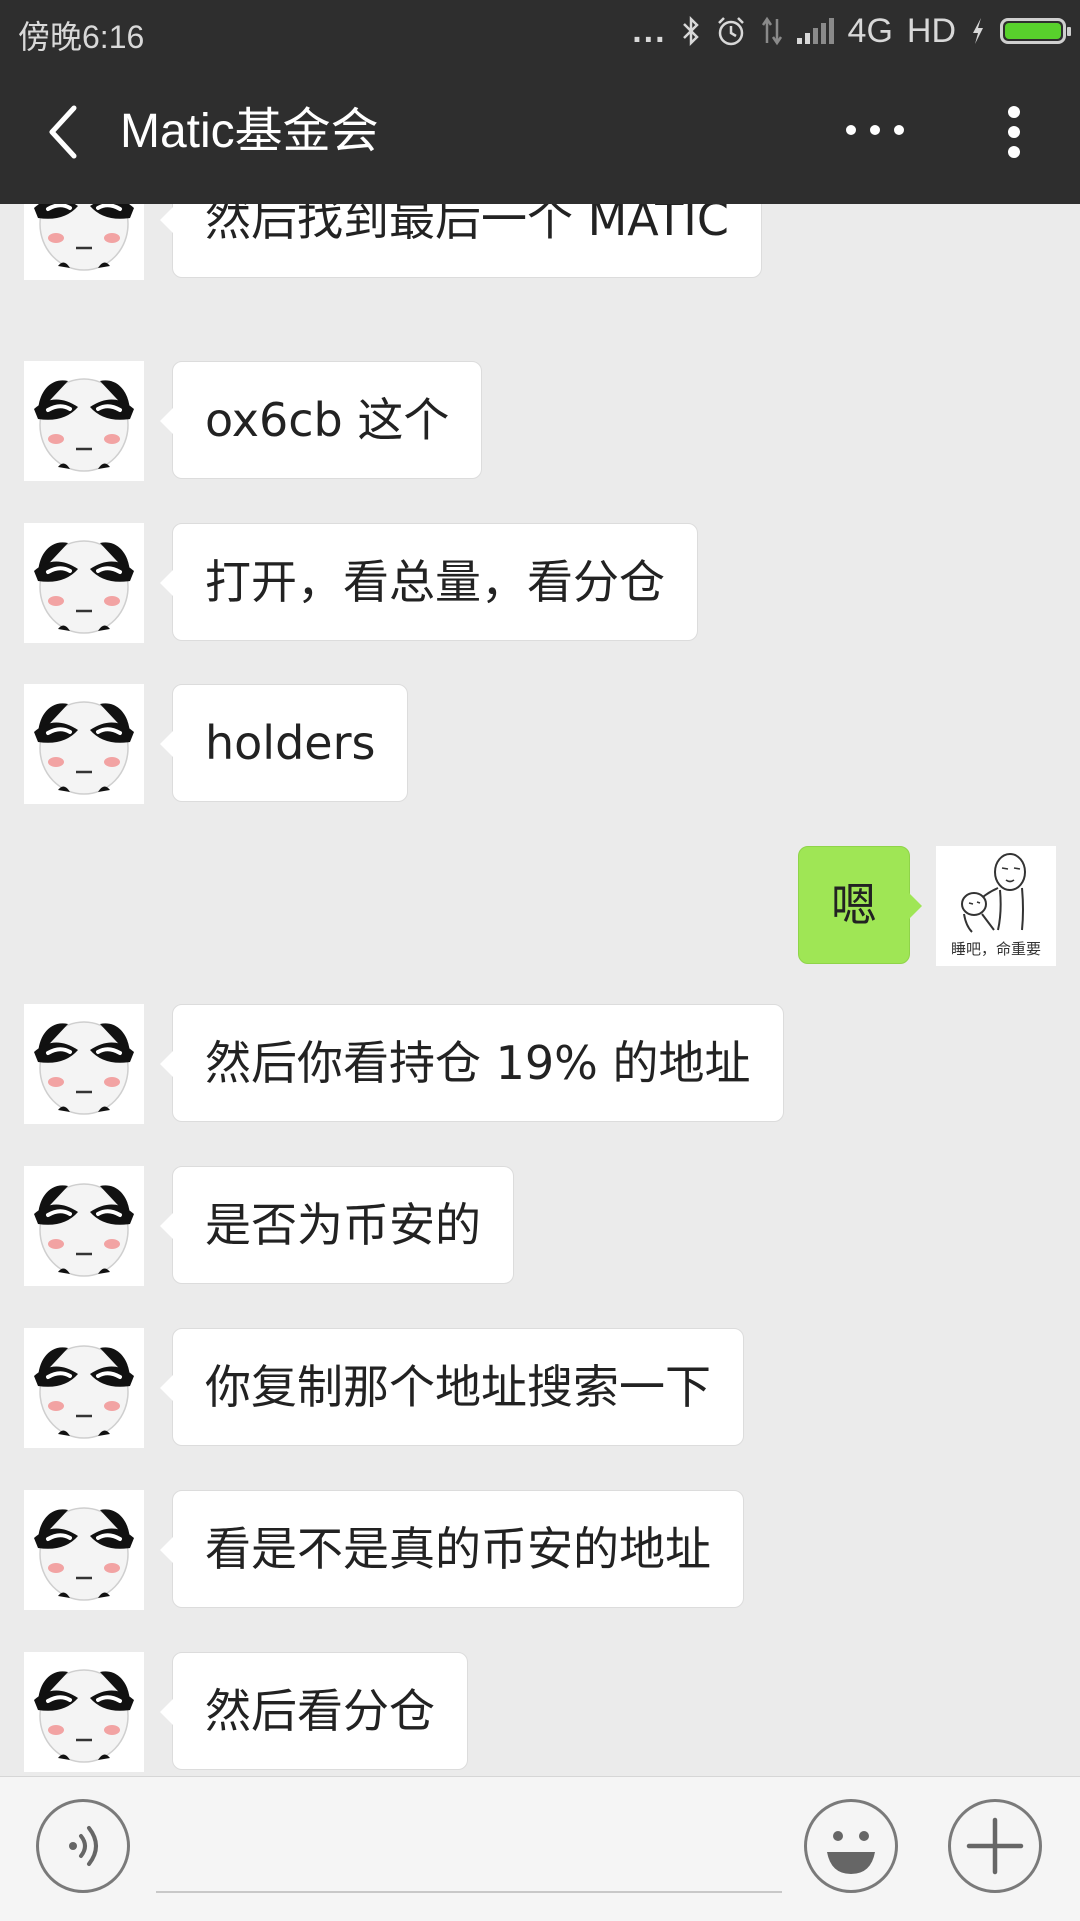 The image size is (1080, 1921). What do you see at coordinates (249, 131) in the screenshot?
I see `chat-title: Matic基金会` at bounding box center [249, 131].